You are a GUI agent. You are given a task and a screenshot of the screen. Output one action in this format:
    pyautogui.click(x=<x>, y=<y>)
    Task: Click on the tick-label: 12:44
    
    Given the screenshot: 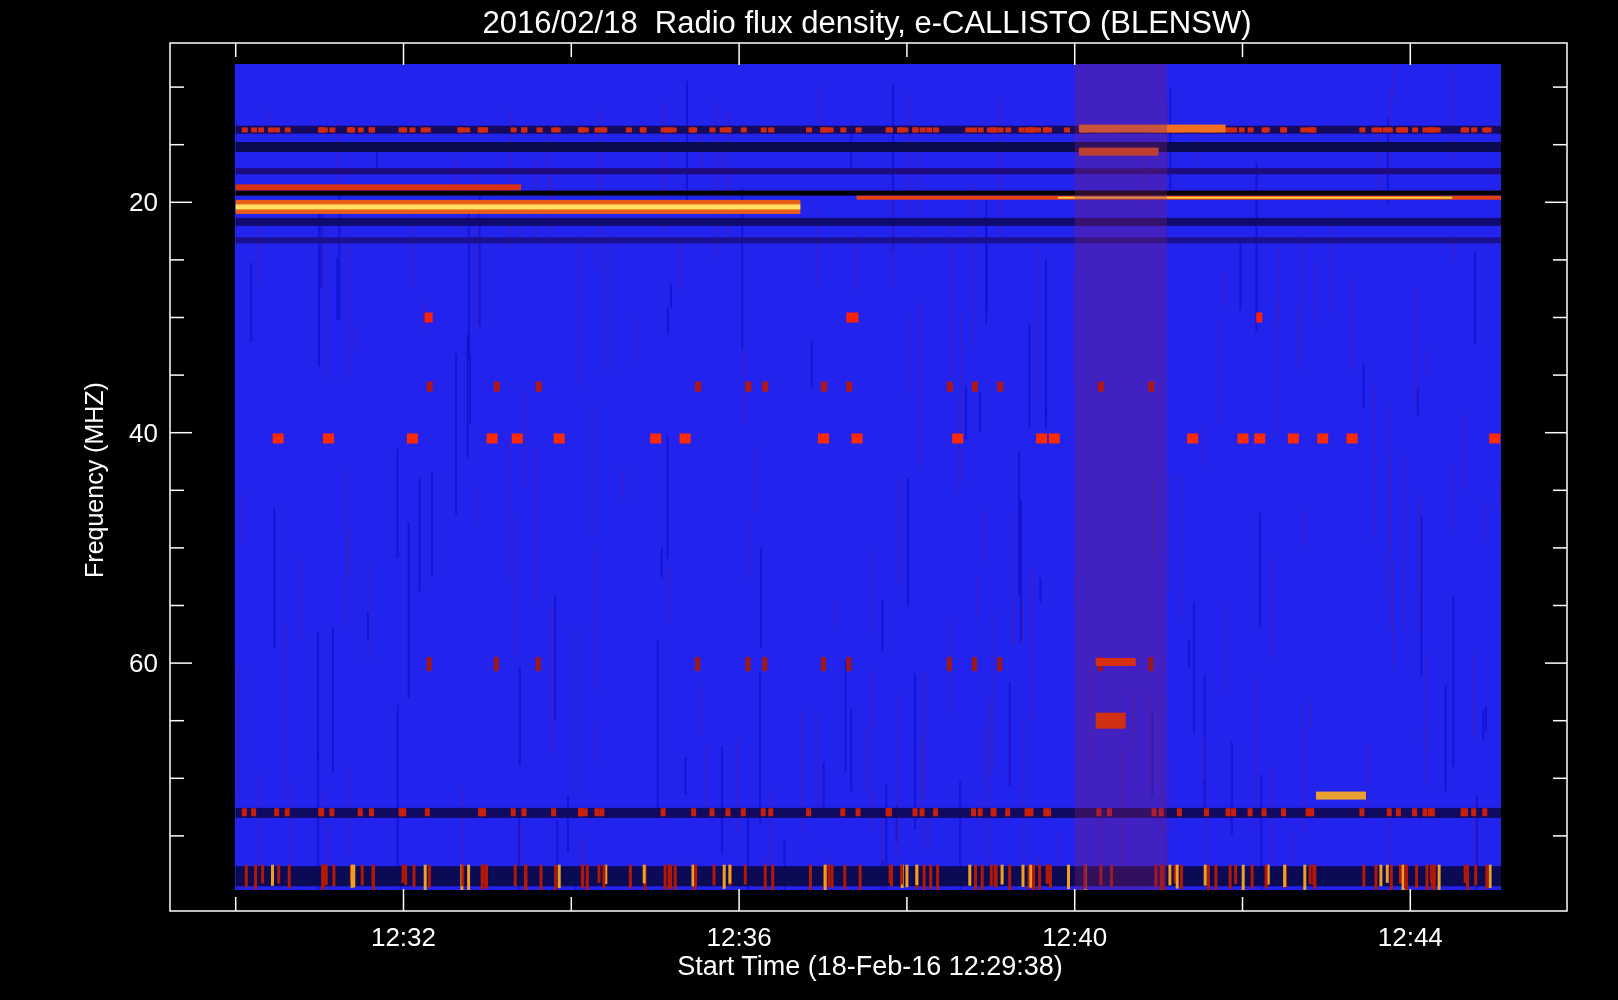 What is the action you would take?
    pyautogui.click(x=1410, y=937)
    